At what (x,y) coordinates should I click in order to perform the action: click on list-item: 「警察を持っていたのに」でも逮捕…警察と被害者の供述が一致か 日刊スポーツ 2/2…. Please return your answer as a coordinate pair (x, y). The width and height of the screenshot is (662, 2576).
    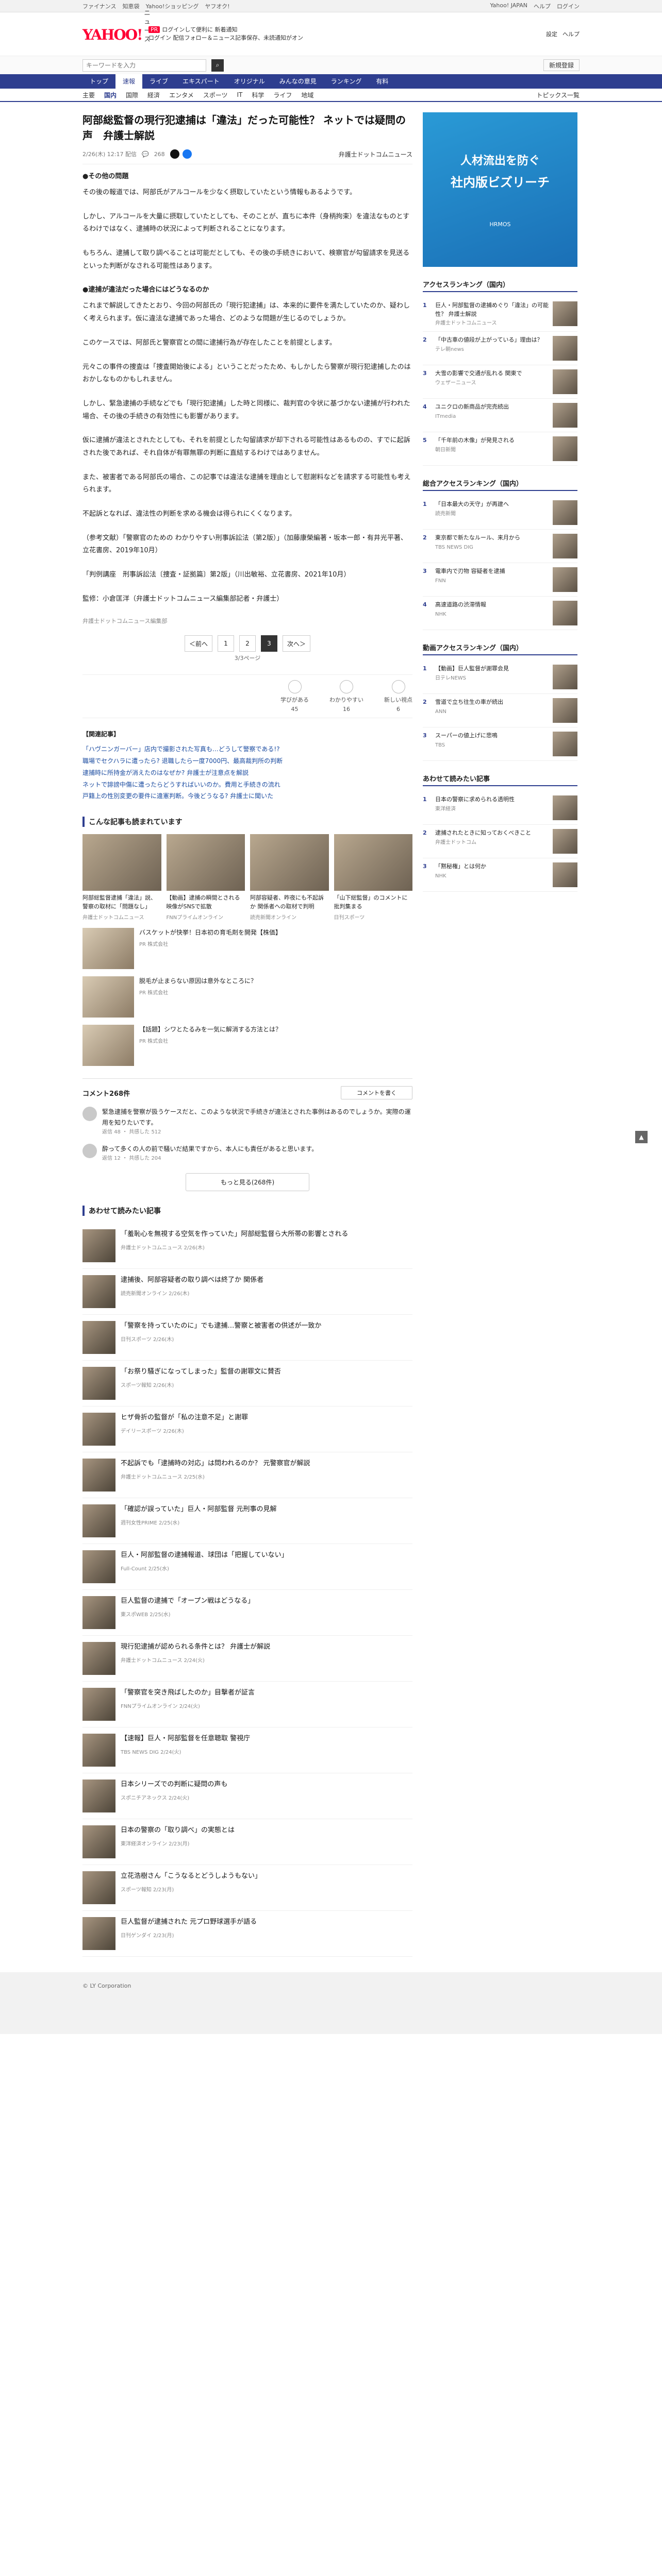
    Looking at the image, I should click on (247, 1338).